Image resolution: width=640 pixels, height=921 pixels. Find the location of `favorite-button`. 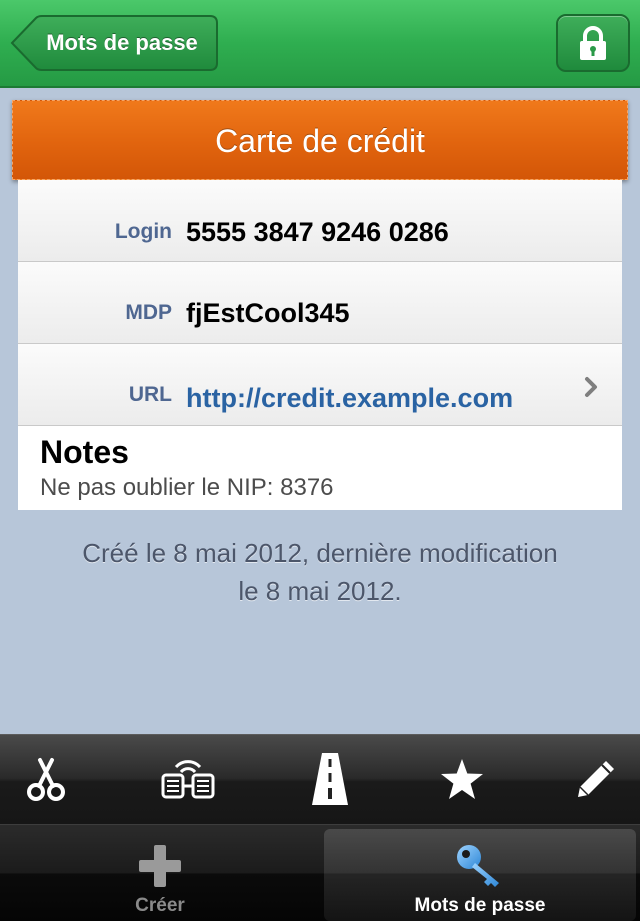

favorite-button is located at coordinates (462, 779).